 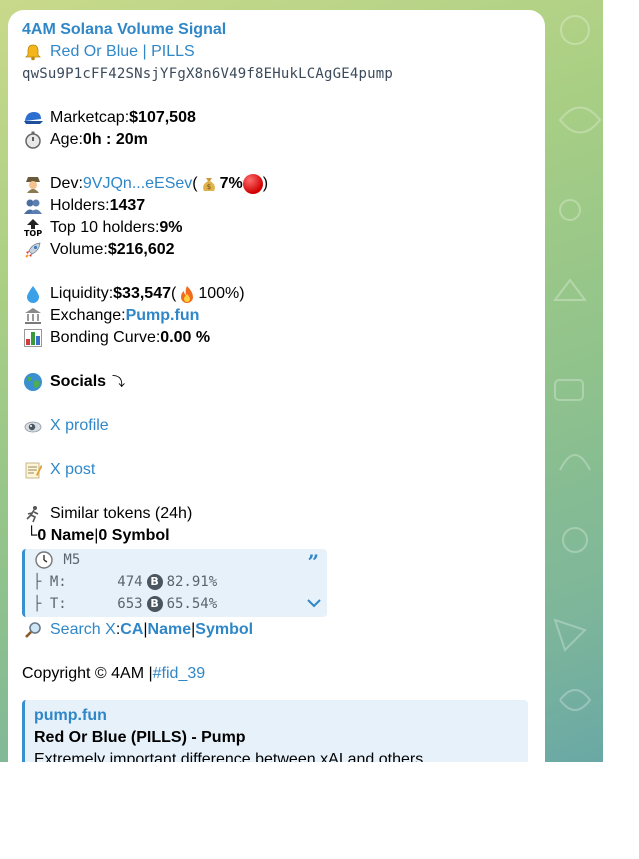 What do you see at coordinates (33, 206) in the screenshot?
I see `people-icon` at bounding box center [33, 206].